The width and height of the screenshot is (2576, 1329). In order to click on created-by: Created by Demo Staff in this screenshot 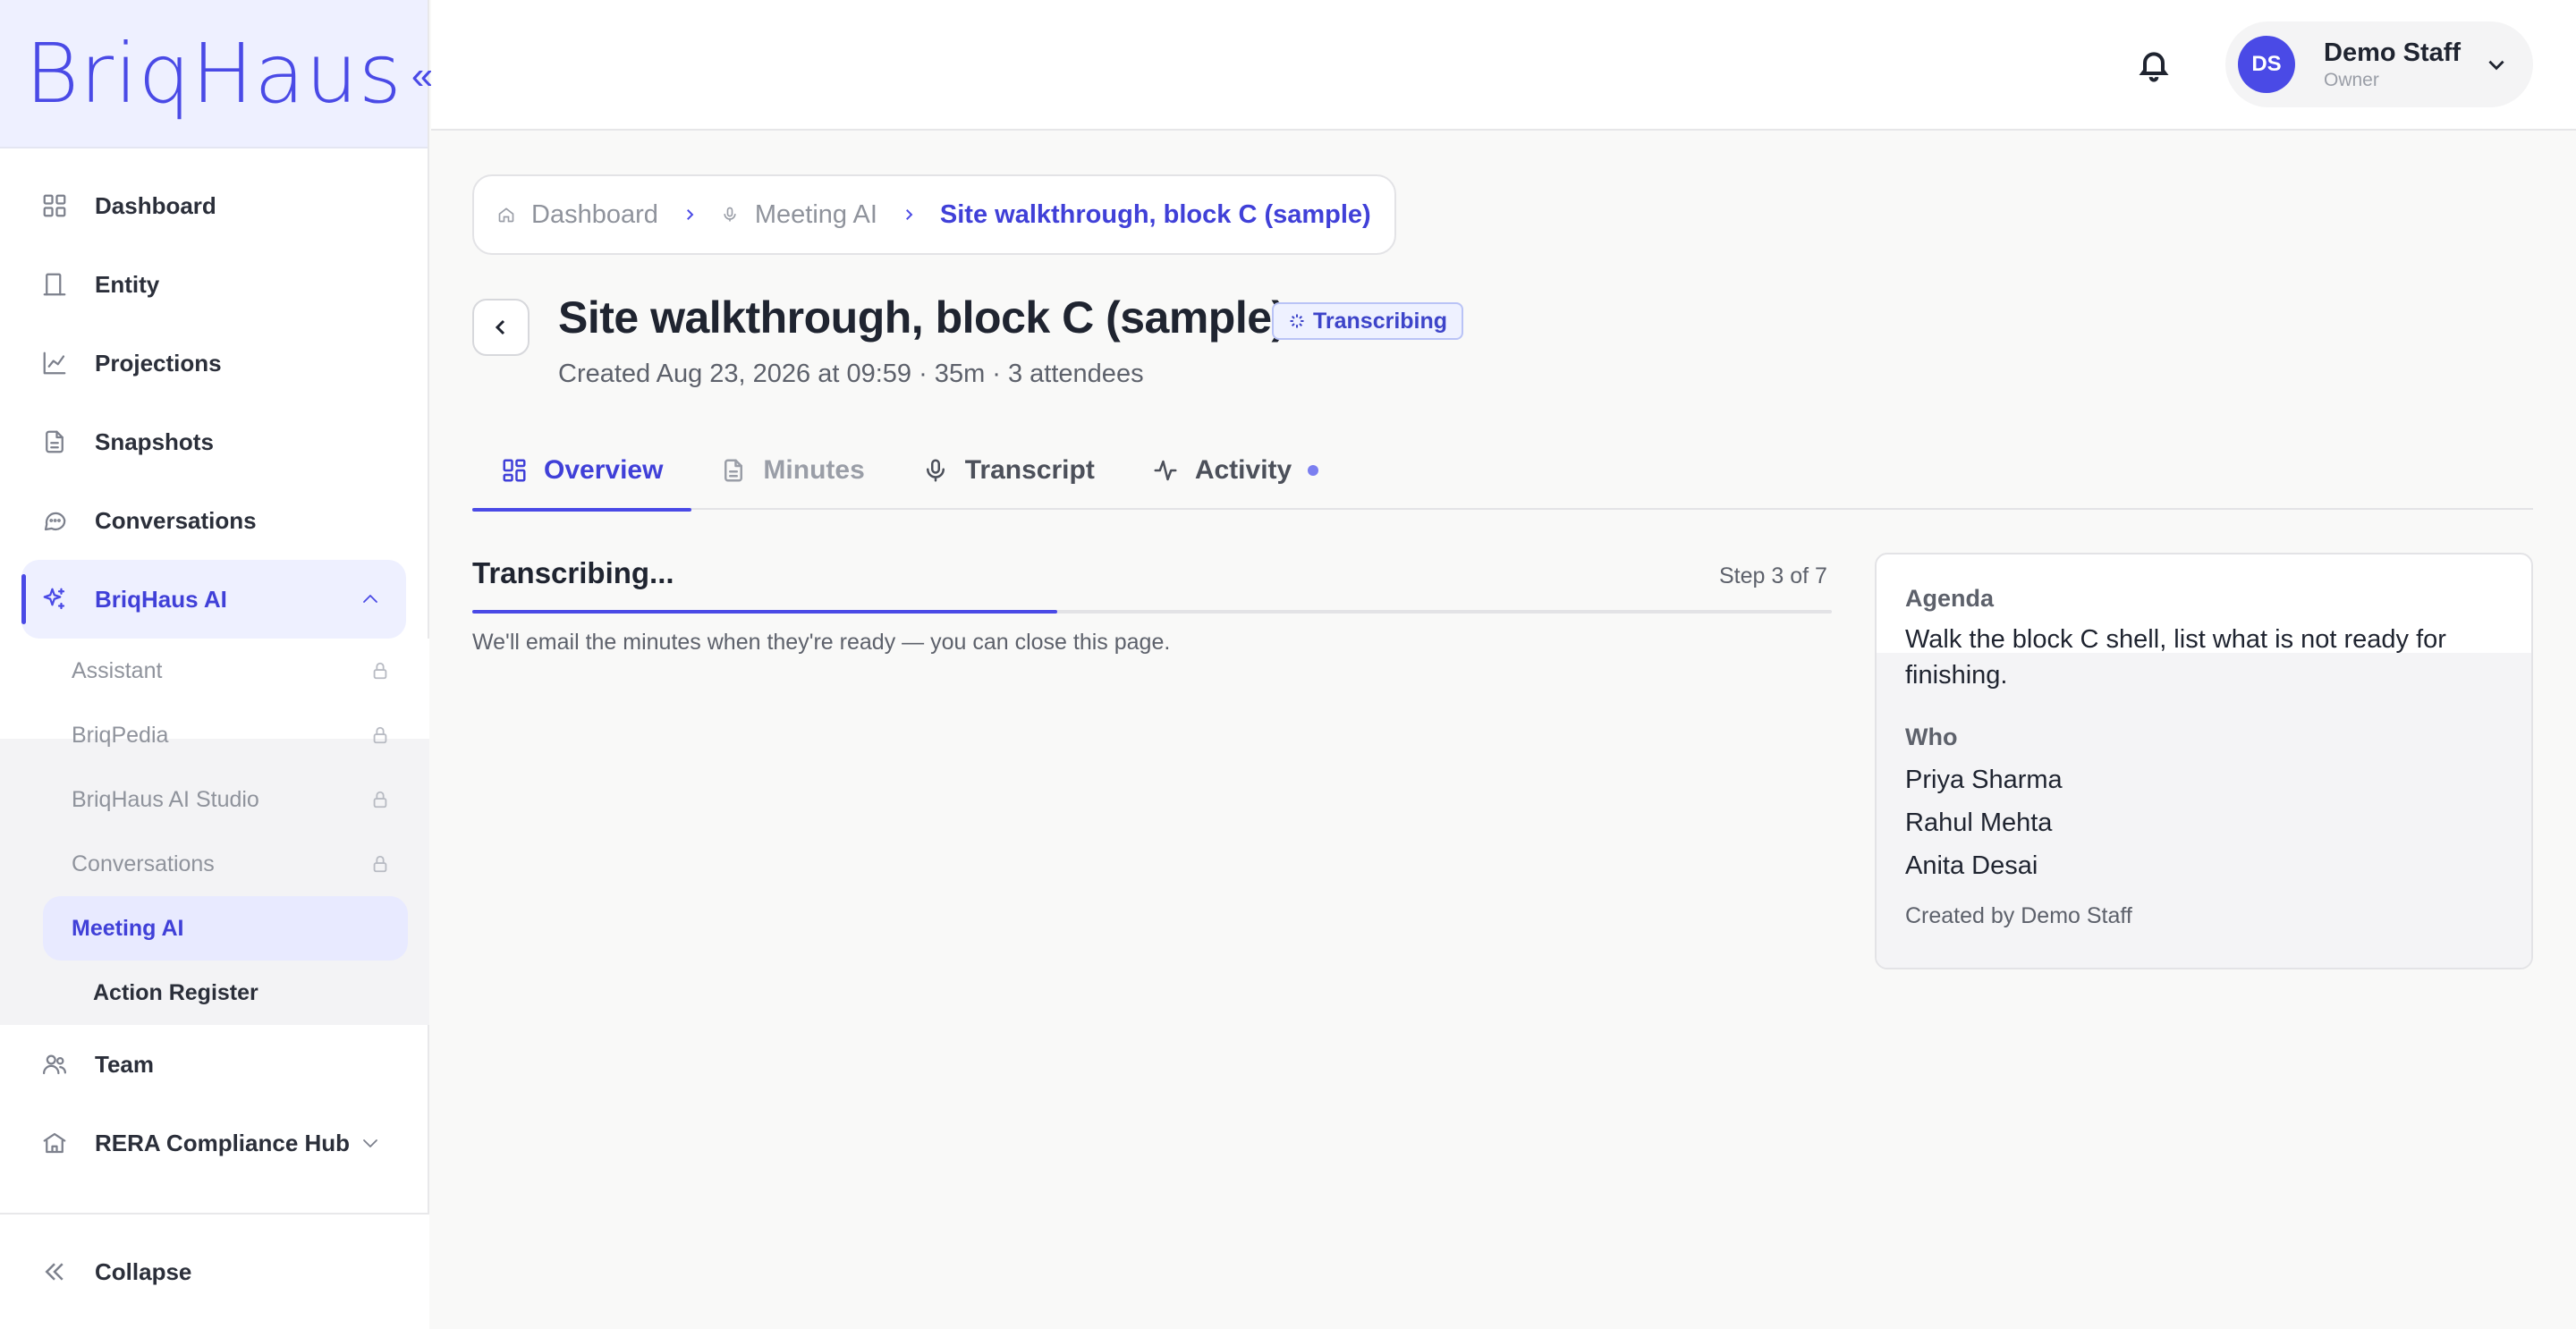, I will do `click(2018, 915)`.